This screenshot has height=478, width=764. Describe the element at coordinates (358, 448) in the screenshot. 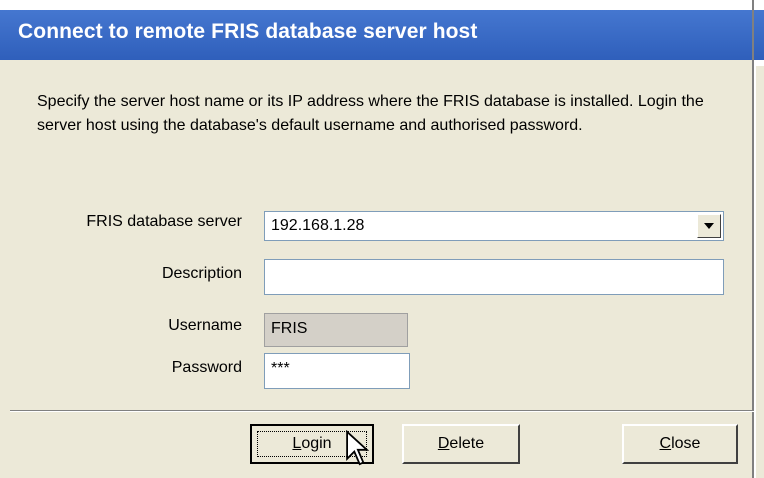

I see `mouse-cursor-icon` at that location.